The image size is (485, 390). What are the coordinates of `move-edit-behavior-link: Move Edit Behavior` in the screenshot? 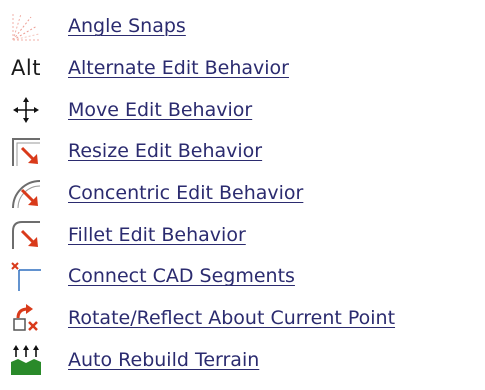 It's located at (160, 110).